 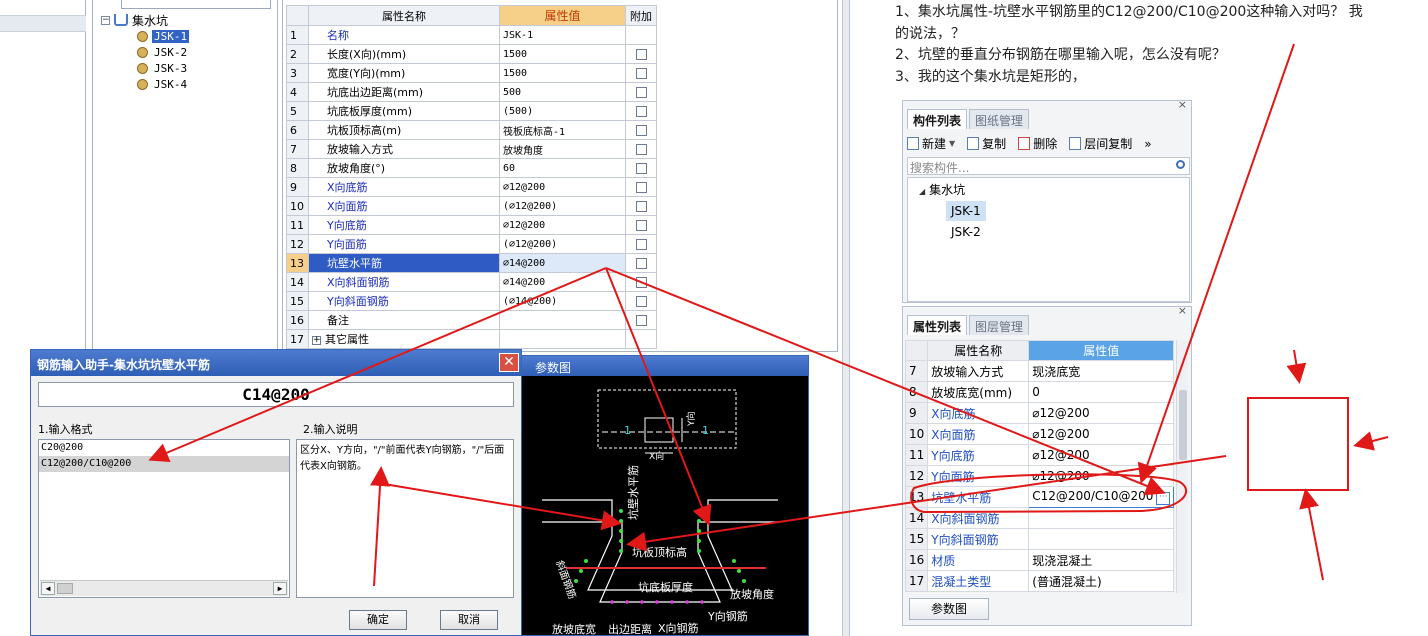 I want to click on rebar-expression-field: C14@200, so click(x=276, y=394).